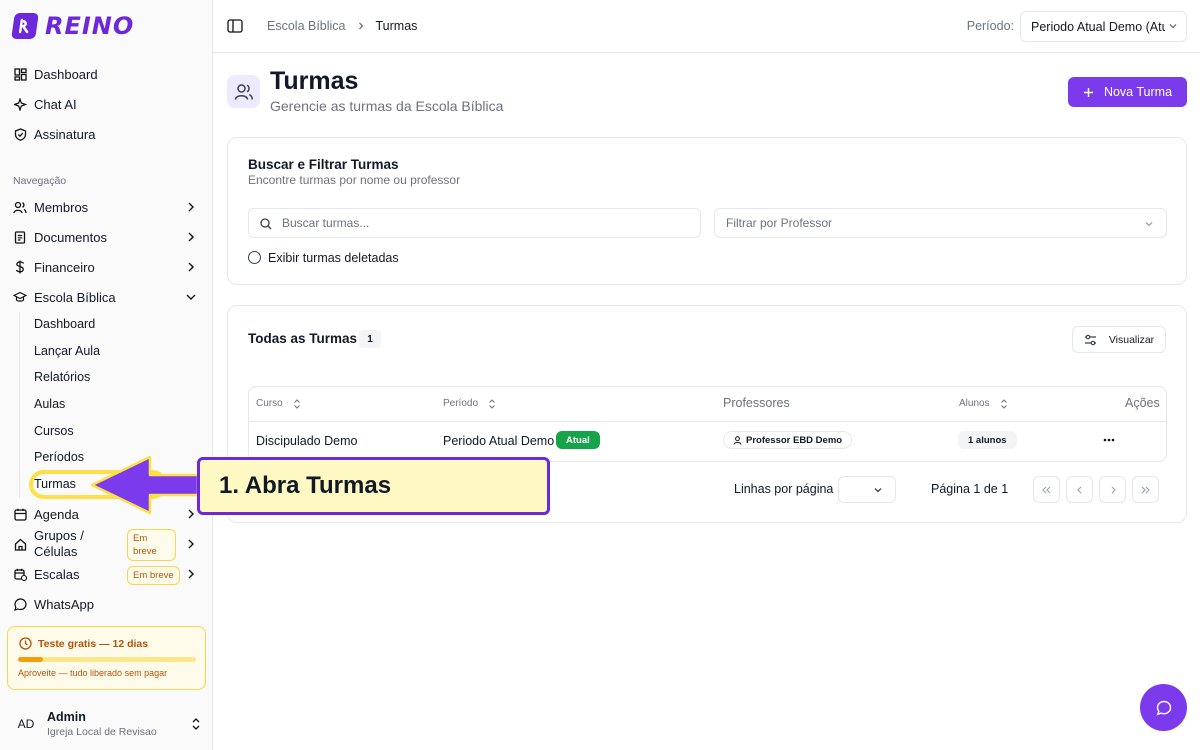 This screenshot has height=750, width=1200. Describe the element at coordinates (266, 224) in the screenshot. I see `search-icon` at that location.